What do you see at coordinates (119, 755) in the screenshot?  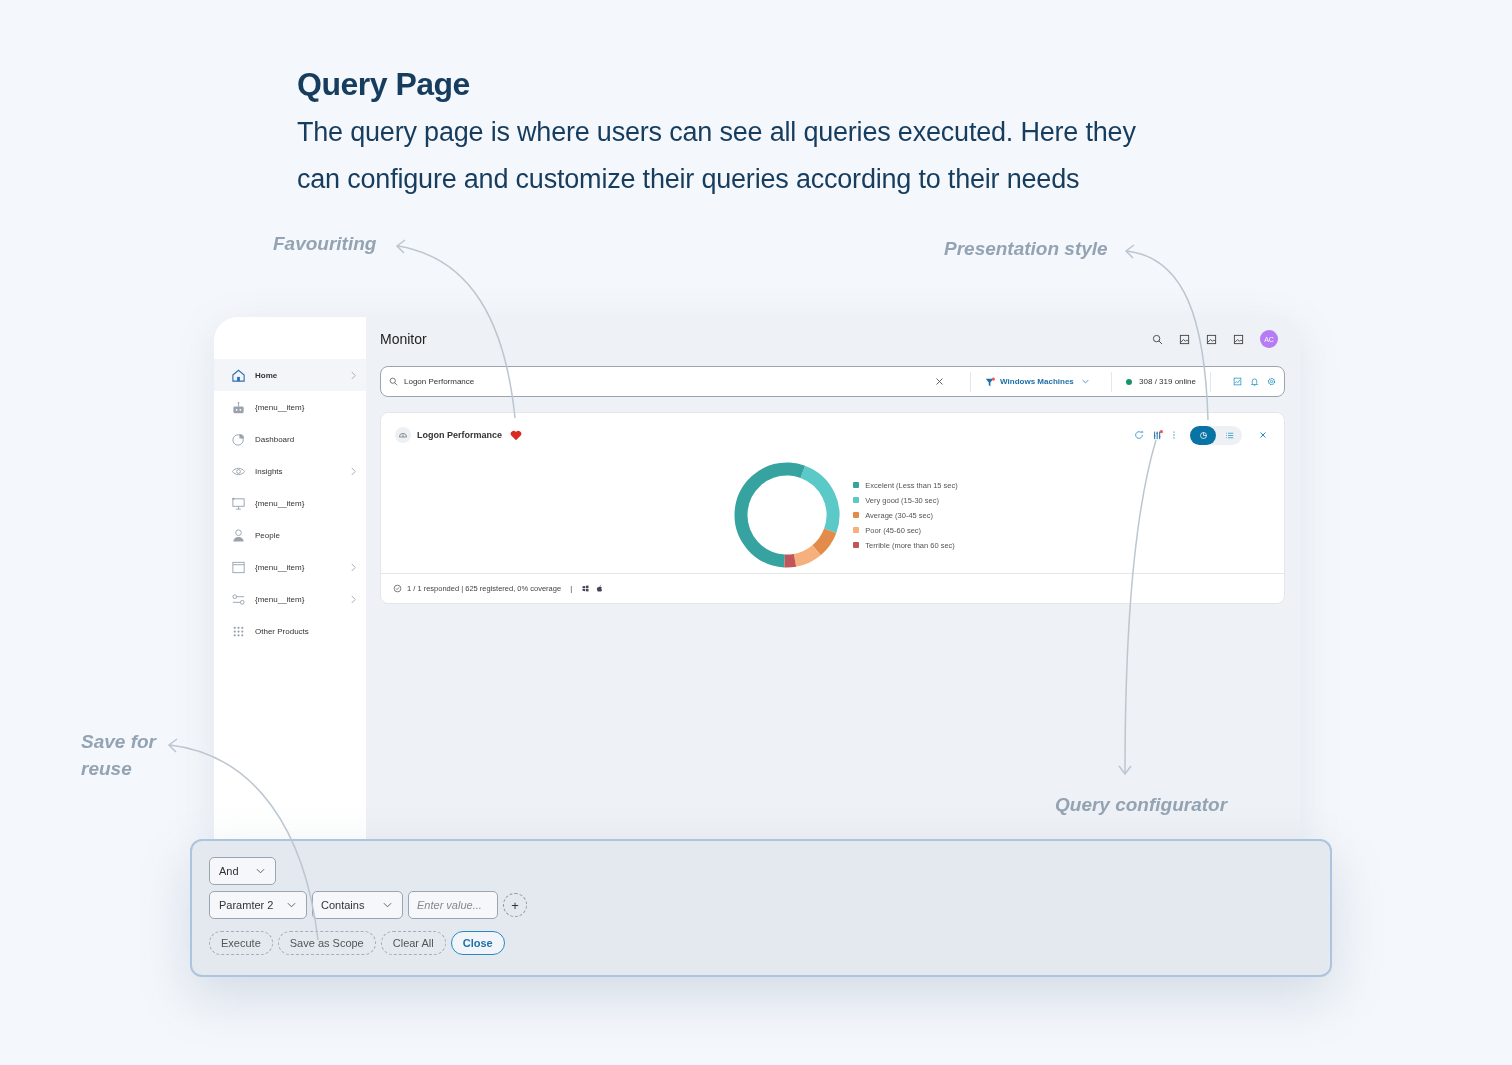 I see `annotation-label: Save for reuse` at bounding box center [119, 755].